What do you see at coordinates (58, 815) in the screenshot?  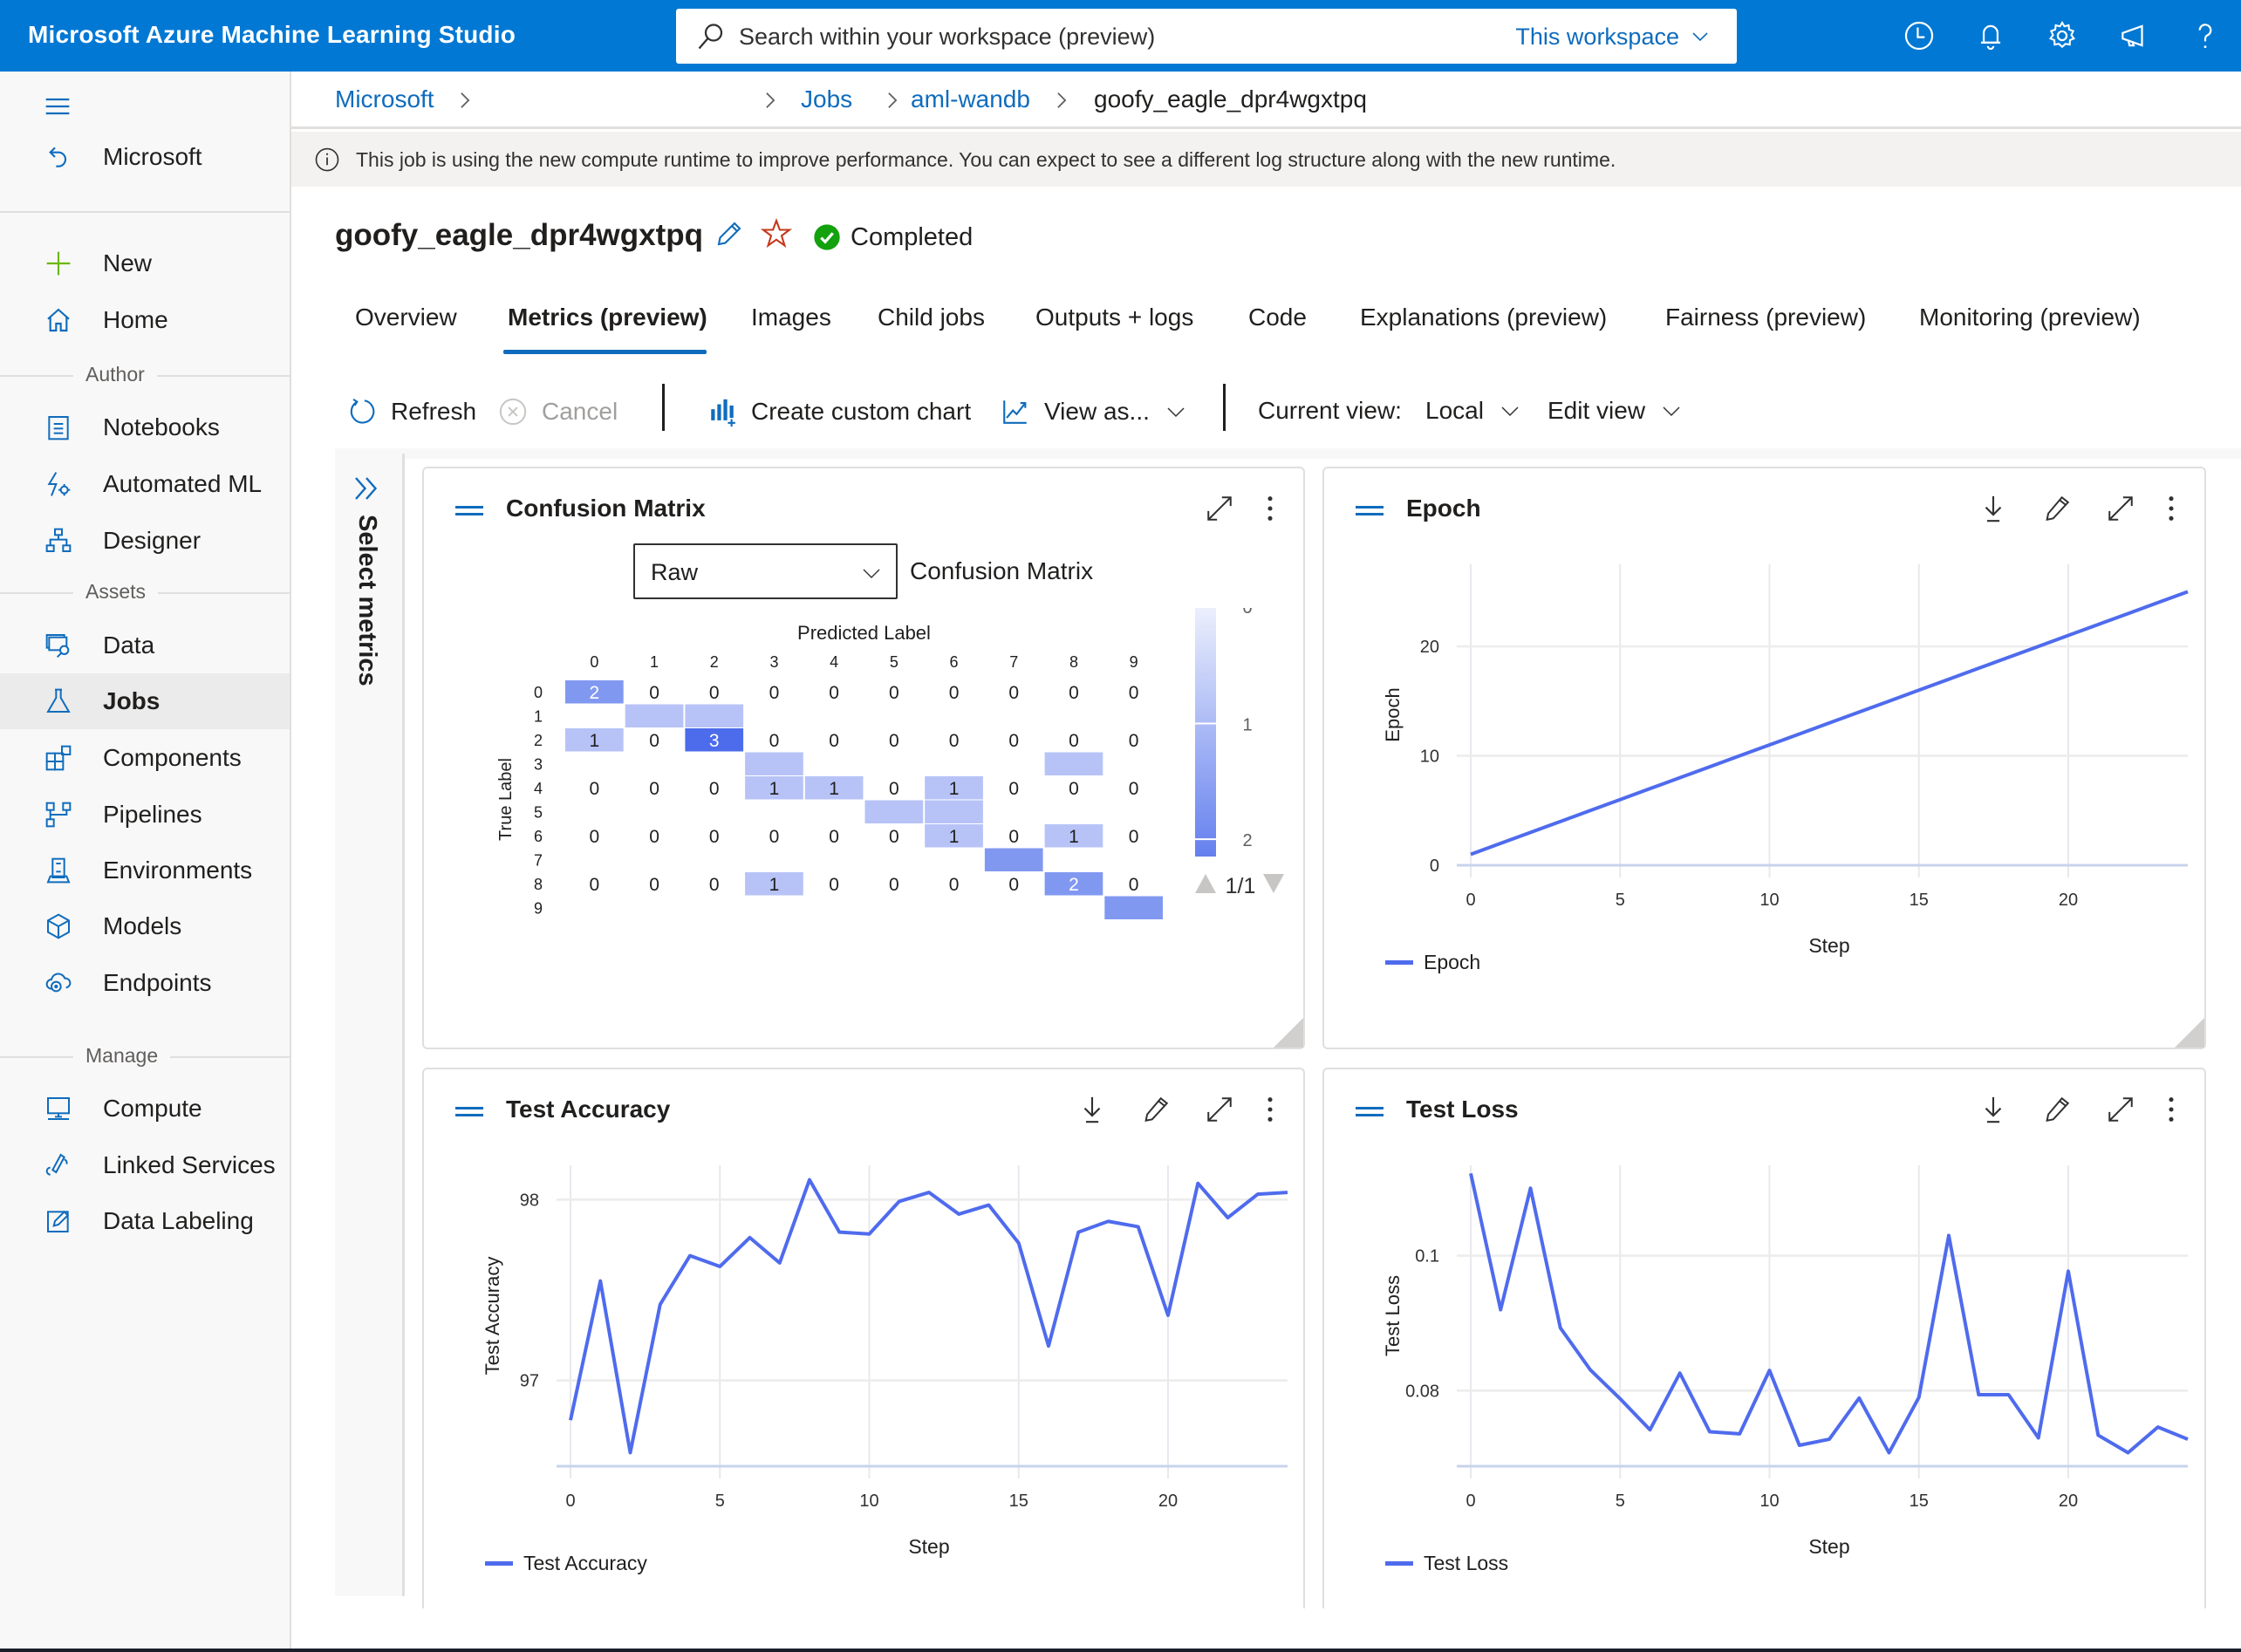 I see `pipelines-icon` at bounding box center [58, 815].